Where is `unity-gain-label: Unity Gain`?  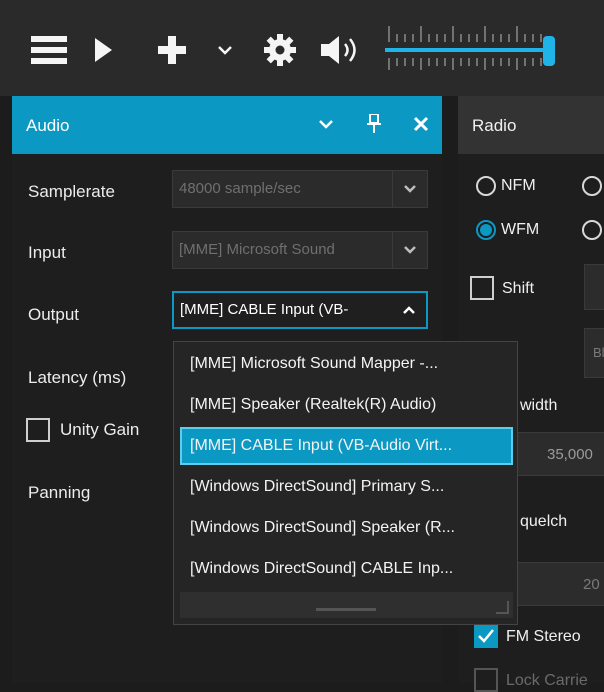 unity-gain-label: Unity Gain is located at coordinates (100, 429).